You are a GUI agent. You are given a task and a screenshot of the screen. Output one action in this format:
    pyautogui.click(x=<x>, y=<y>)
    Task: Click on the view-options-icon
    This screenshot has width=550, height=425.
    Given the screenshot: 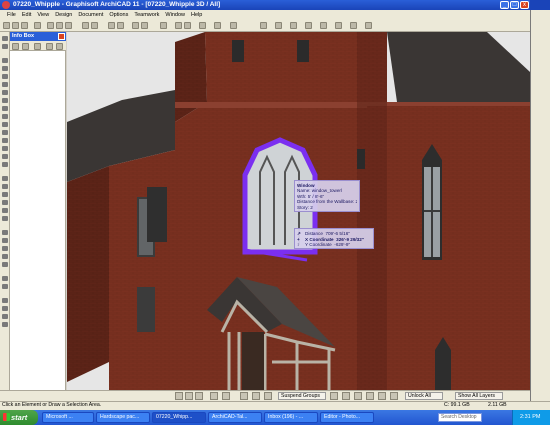 What is the action you would take?
    pyautogui.click(x=263, y=25)
    